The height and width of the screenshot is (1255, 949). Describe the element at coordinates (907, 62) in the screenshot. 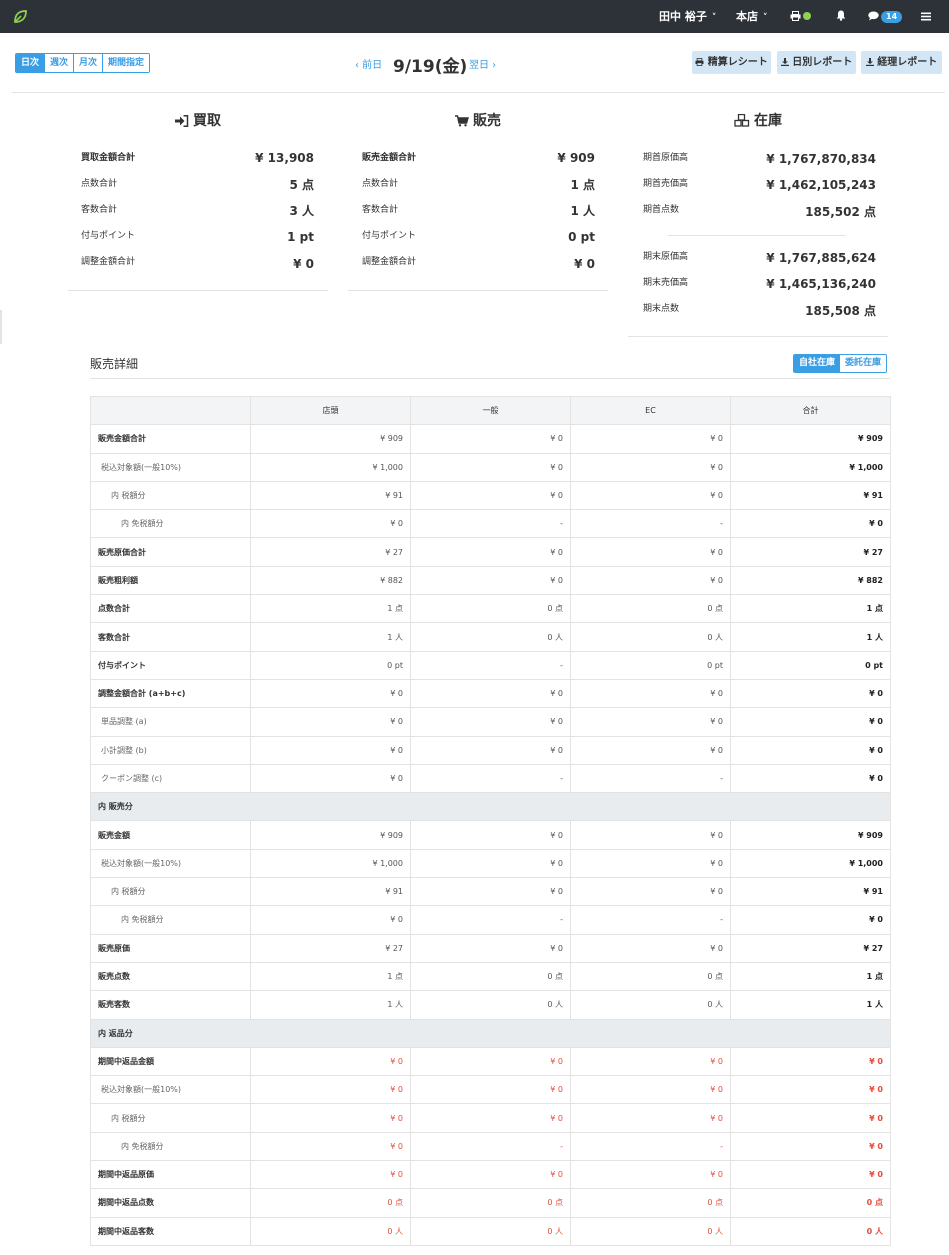

I see `accounting-report-label: 経理レポート` at that location.